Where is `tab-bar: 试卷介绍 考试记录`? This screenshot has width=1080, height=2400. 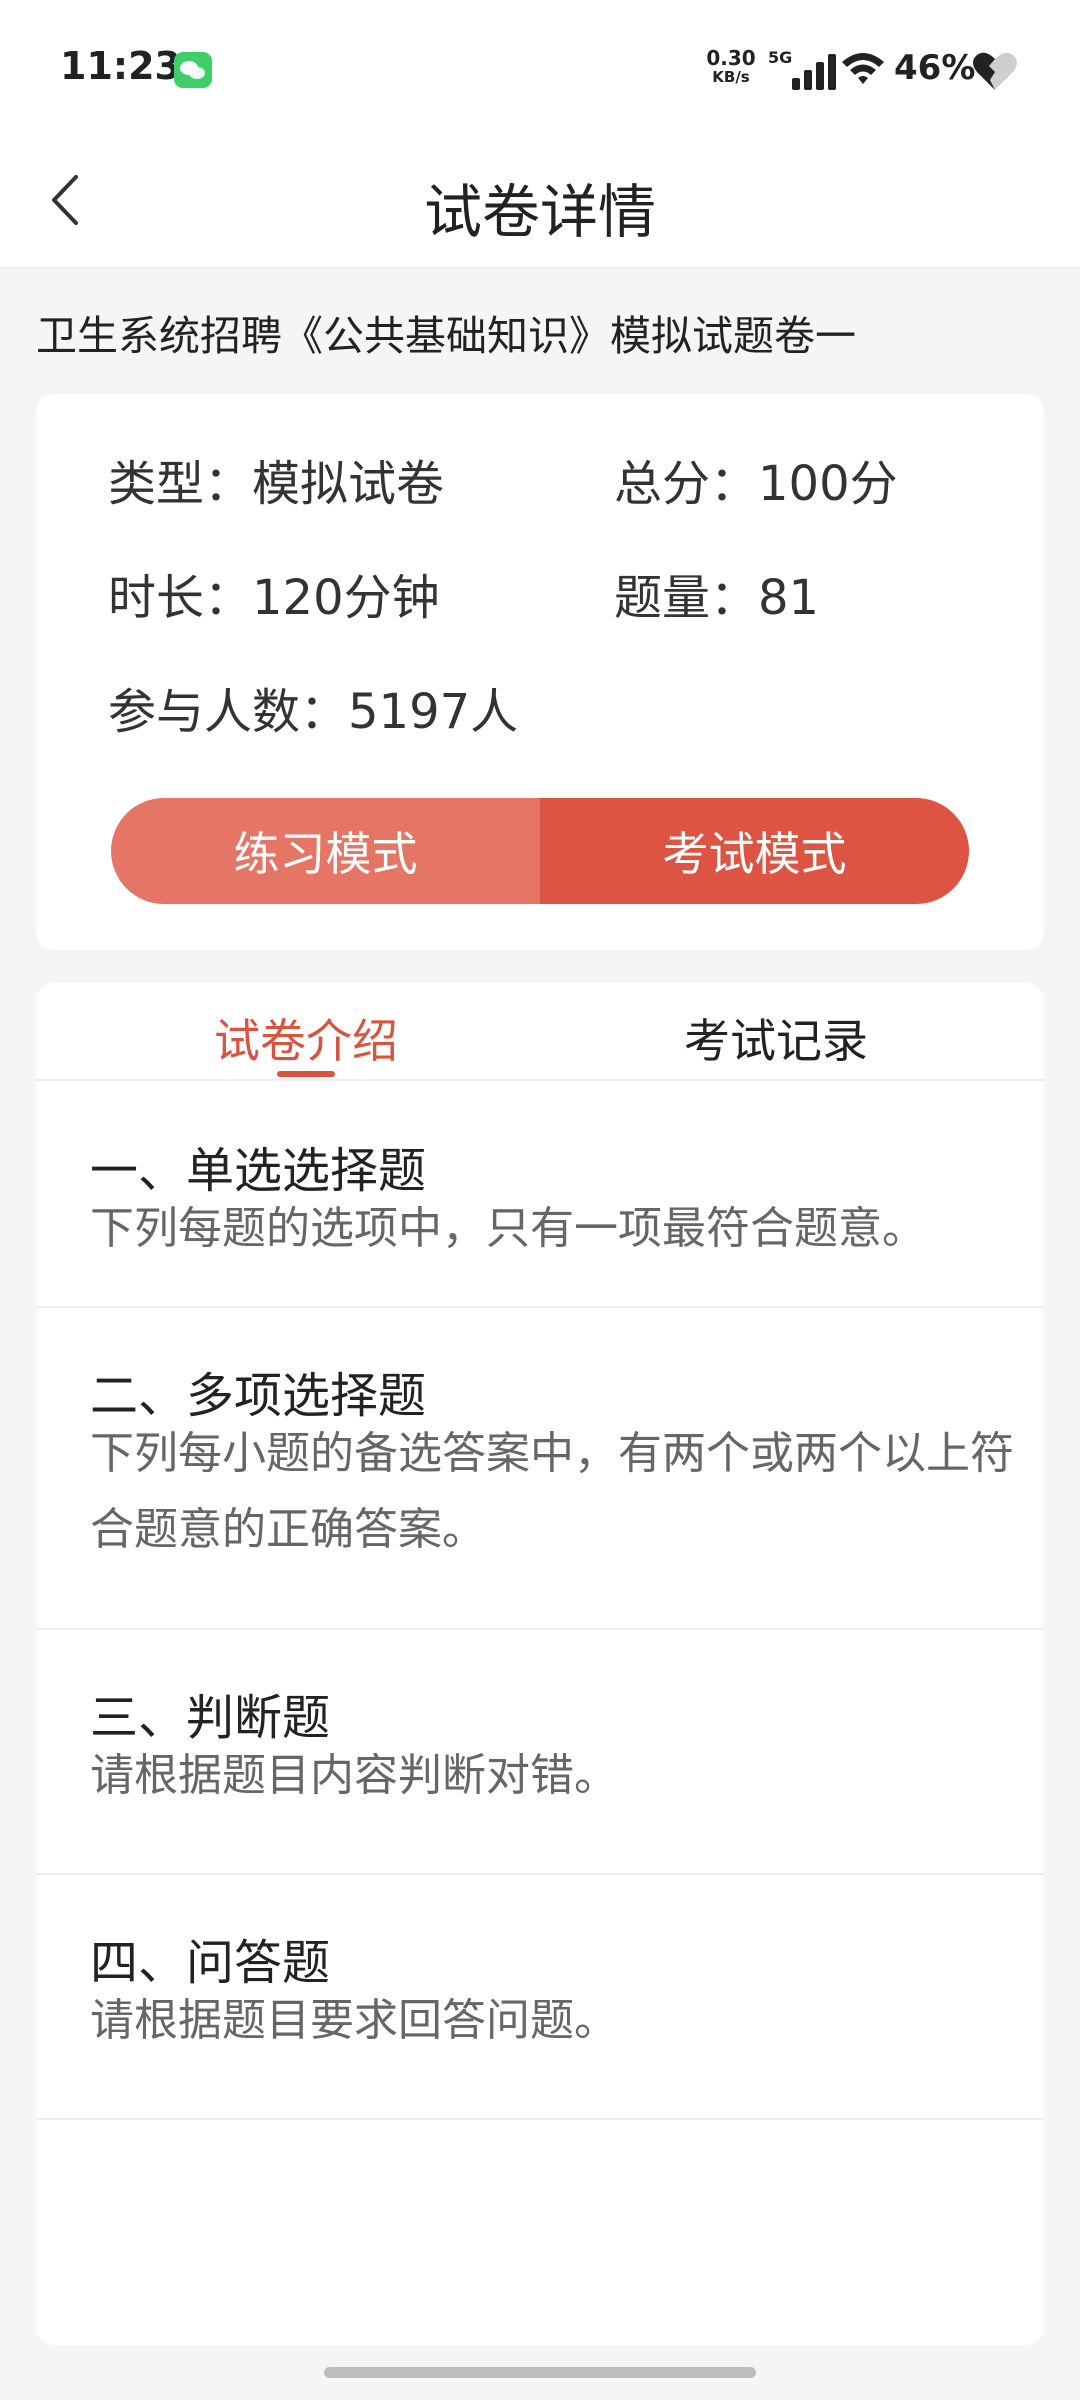
tab-bar: 试卷介绍 考试记录 is located at coordinates (540, 1032).